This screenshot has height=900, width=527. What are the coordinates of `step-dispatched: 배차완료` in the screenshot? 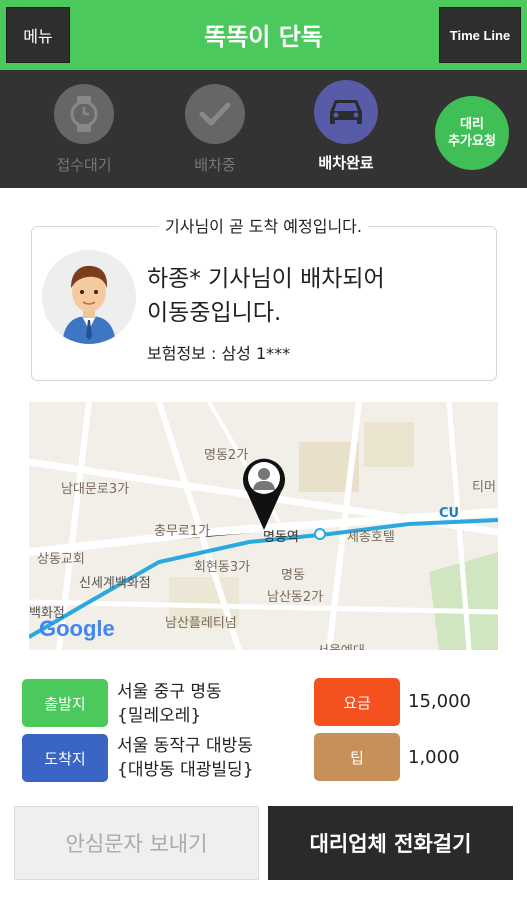 It's located at (346, 126).